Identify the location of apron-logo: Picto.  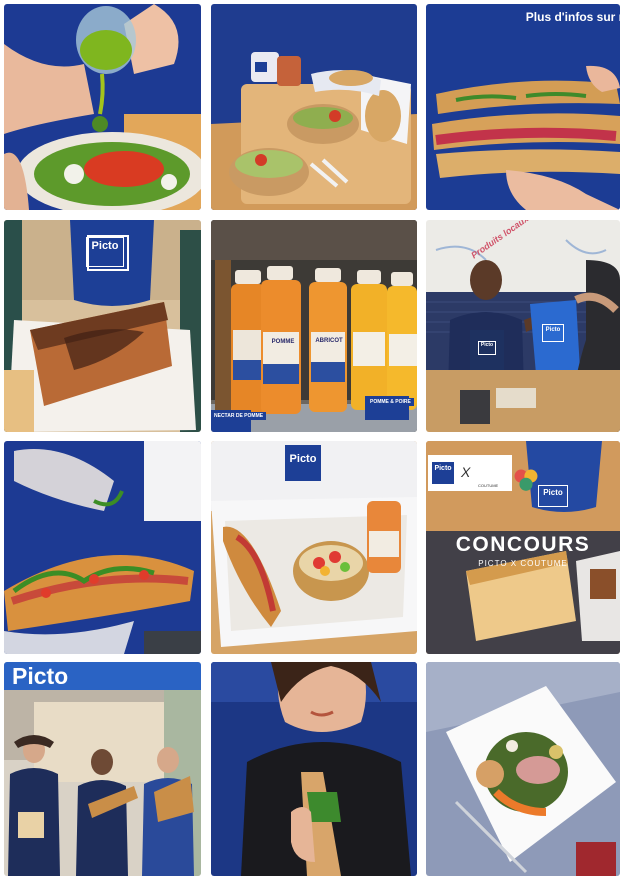
(487, 348).